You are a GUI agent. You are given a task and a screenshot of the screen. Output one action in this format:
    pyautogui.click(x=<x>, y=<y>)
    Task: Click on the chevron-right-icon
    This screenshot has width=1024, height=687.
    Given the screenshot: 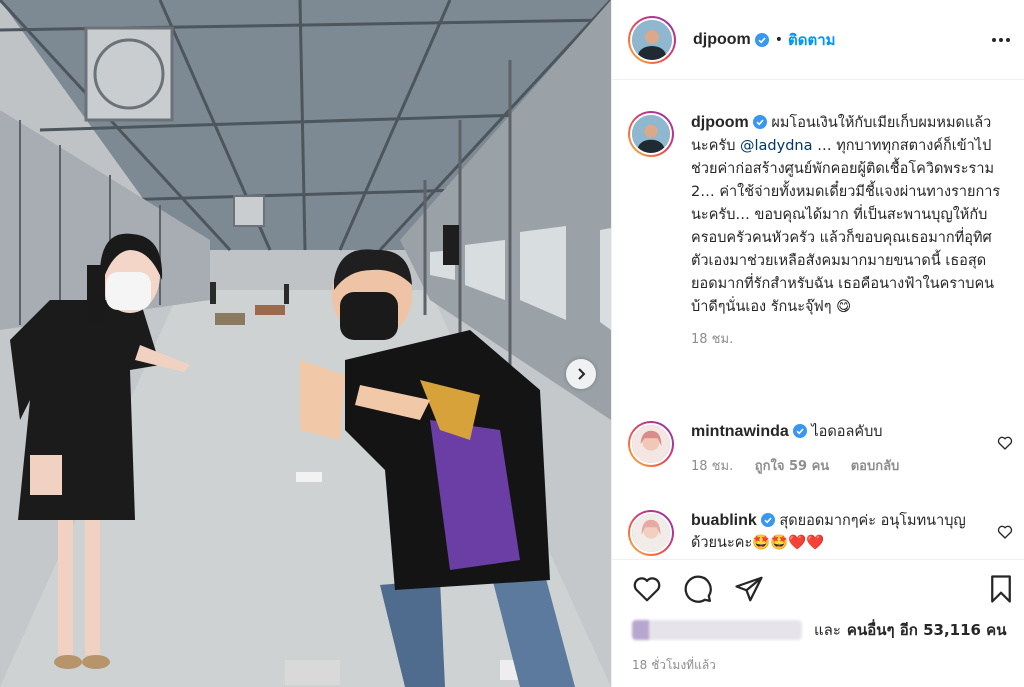 What is the action you would take?
    pyautogui.click(x=582, y=374)
    